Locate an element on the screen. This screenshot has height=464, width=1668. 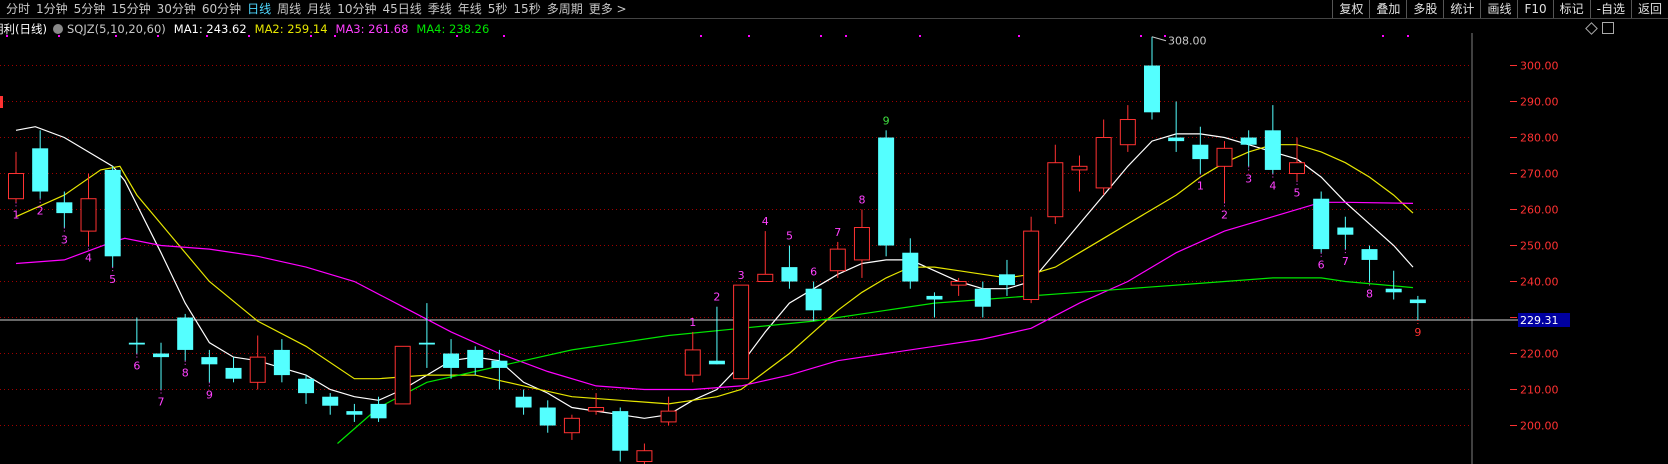
window-icon is located at coordinates (1608, 28).